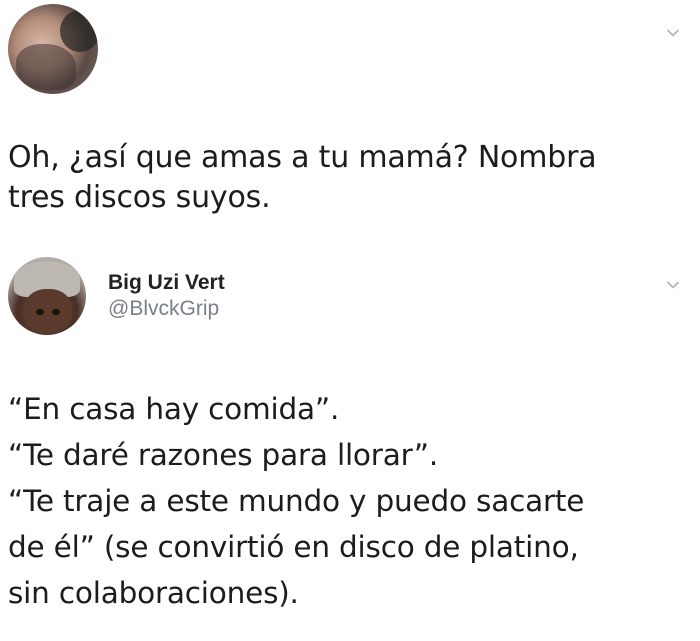 Image resolution: width=700 pixels, height=641 pixels. Describe the element at coordinates (166, 309) in the screenshot. I see `author-handle: @BlvckGrip` at that location.